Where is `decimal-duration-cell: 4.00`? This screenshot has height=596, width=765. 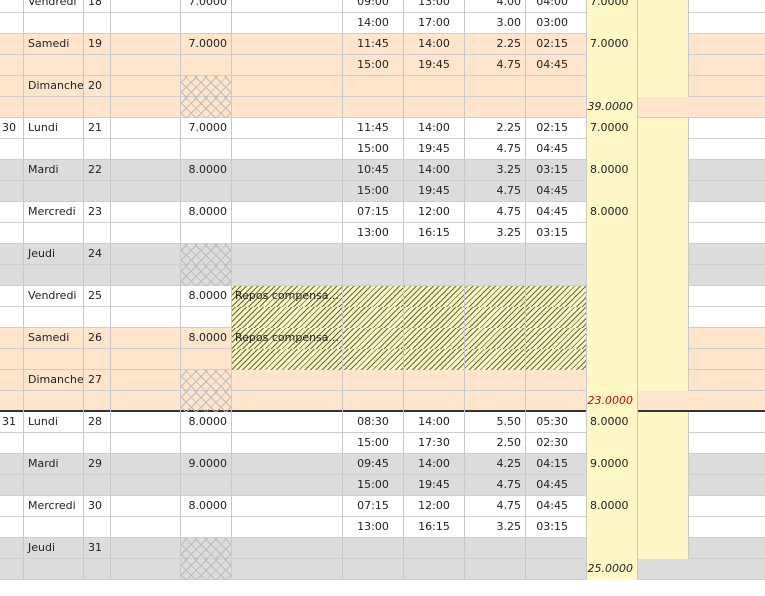
decimal-duration-cell: 4.00 is located at coordinates (495, 6).